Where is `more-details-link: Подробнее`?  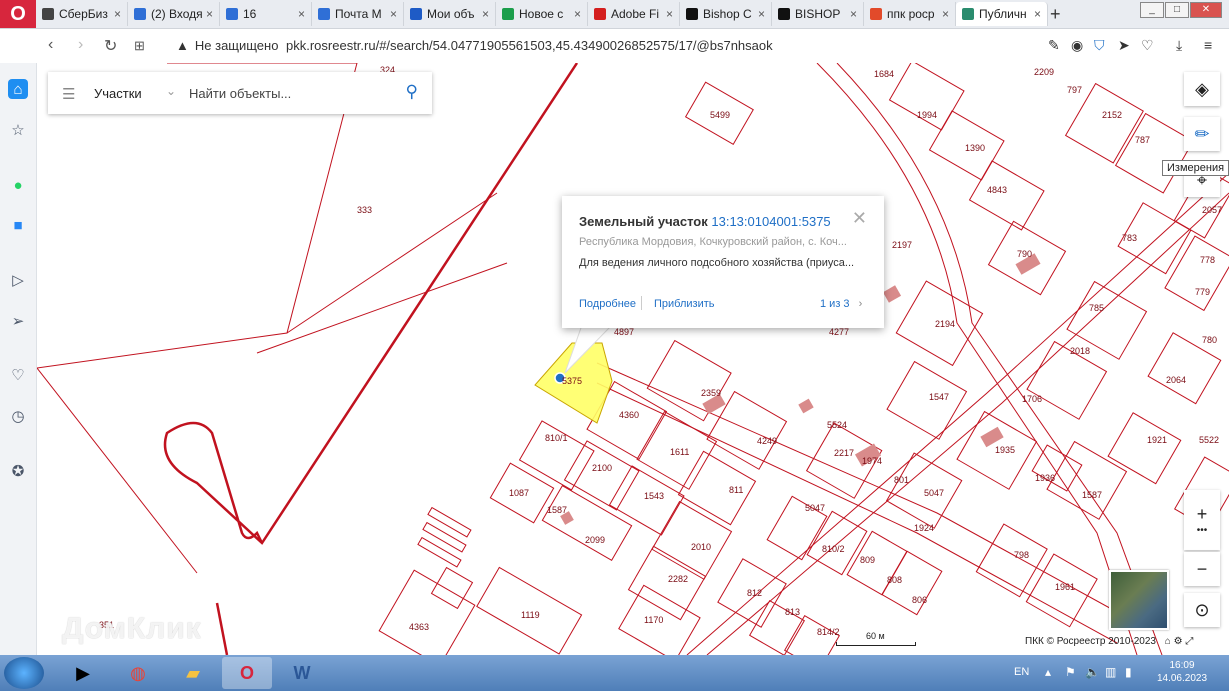
more-details-link: Подробнее is located at coordinates (607, 304).